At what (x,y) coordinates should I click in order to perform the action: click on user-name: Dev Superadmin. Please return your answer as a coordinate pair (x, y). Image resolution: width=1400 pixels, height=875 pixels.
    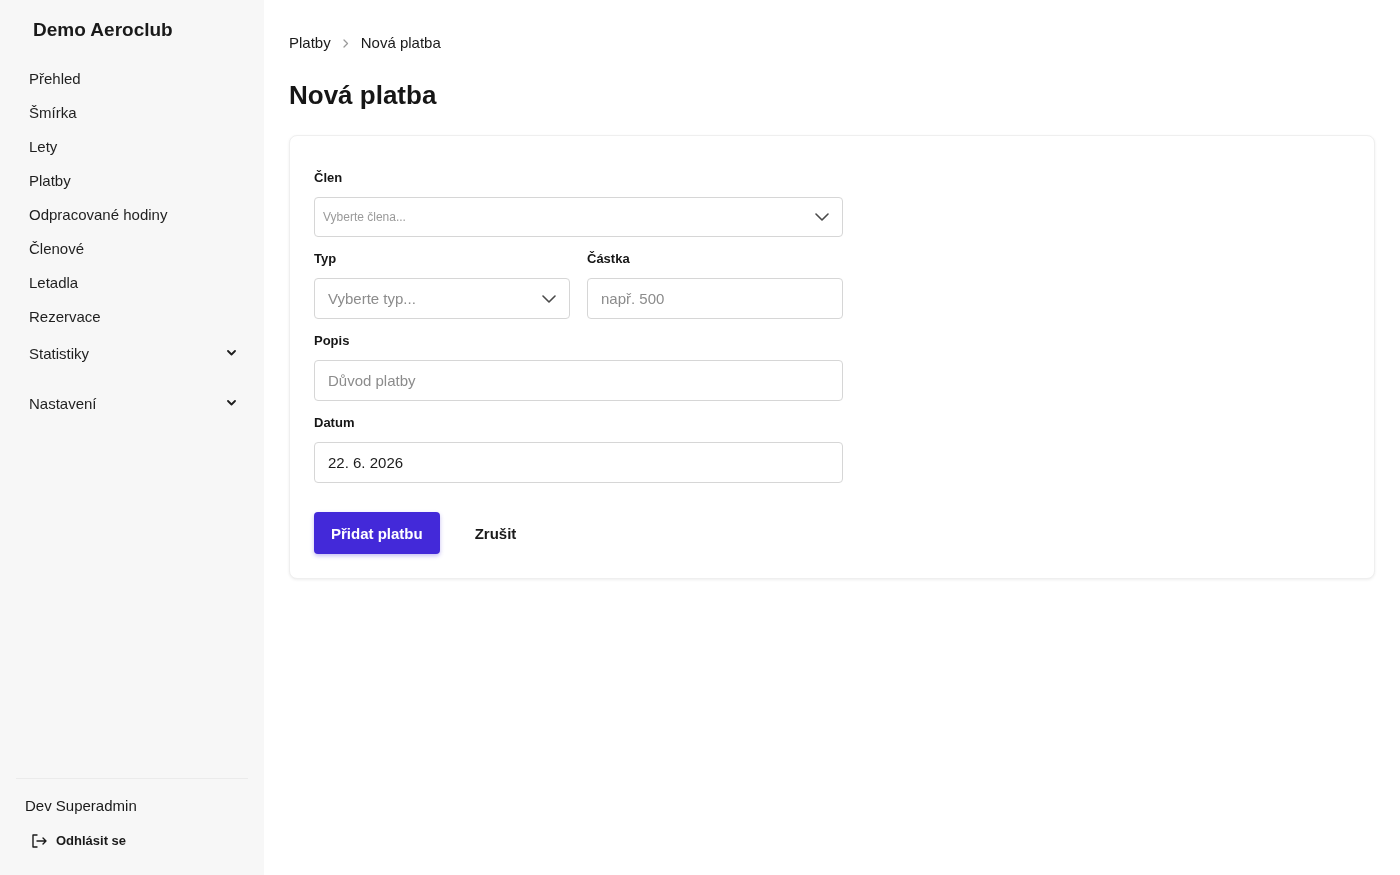
    Looking at the image, I should click on (81, 806).